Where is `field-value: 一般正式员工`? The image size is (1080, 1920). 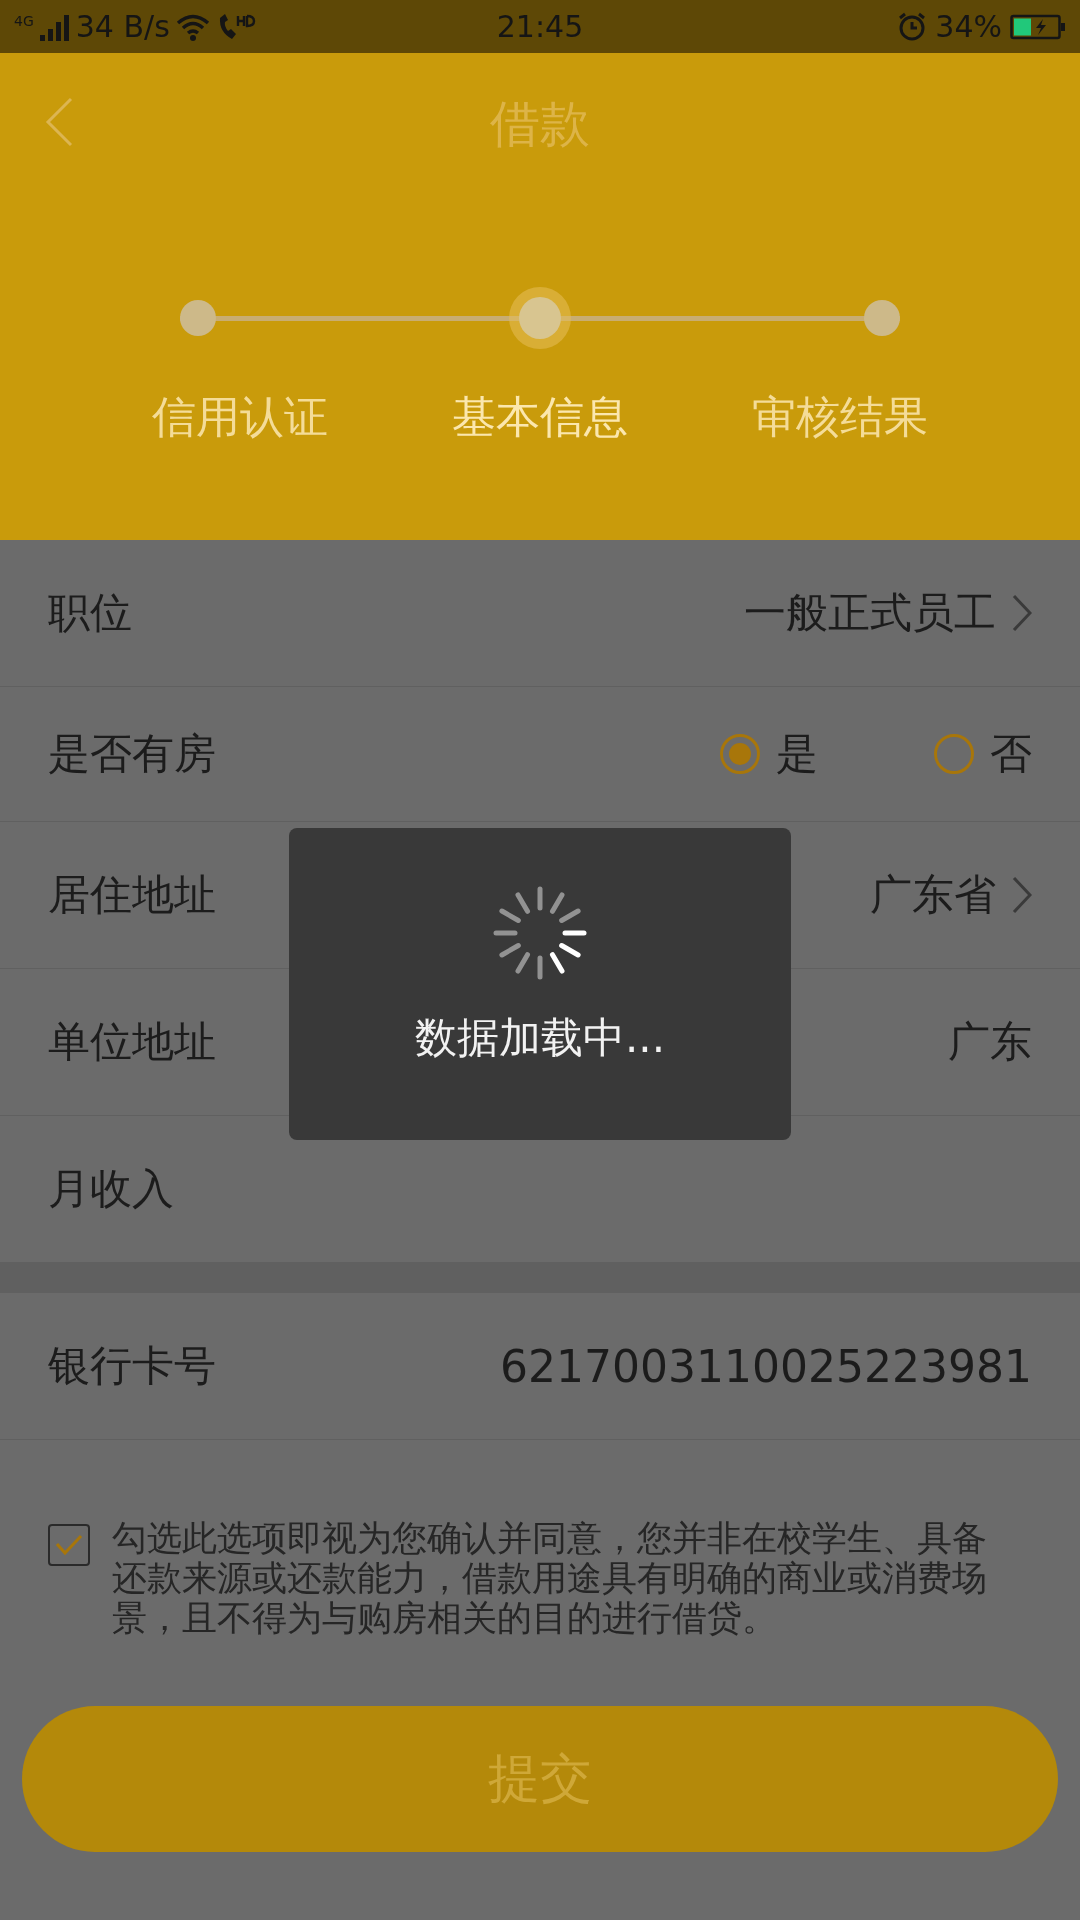
field-value: 一般正式员工 is located at coordinates (870, 613).